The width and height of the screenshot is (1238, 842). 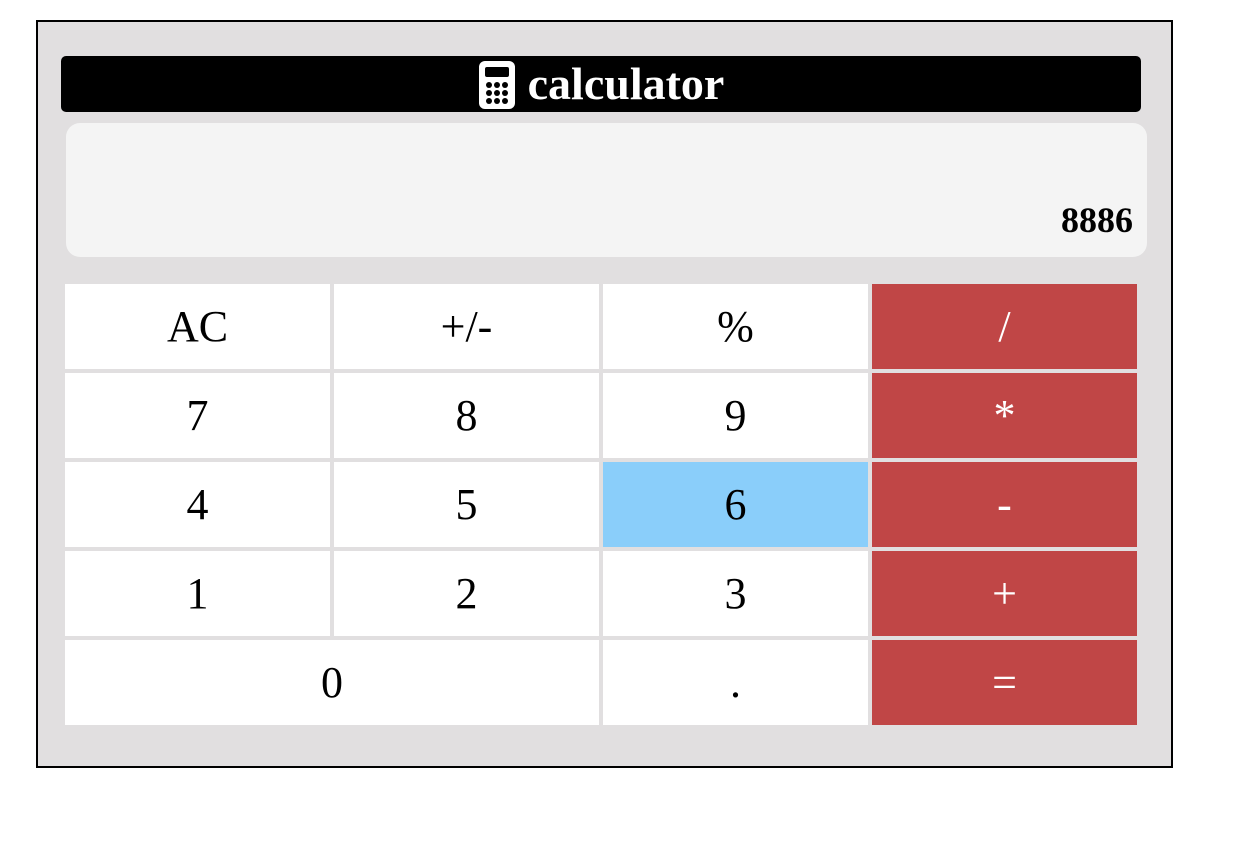 What do you see at coordinates (197, 504) in the screenshot?
I see `digit-4-button: 4` at bounding box center [197, 504].